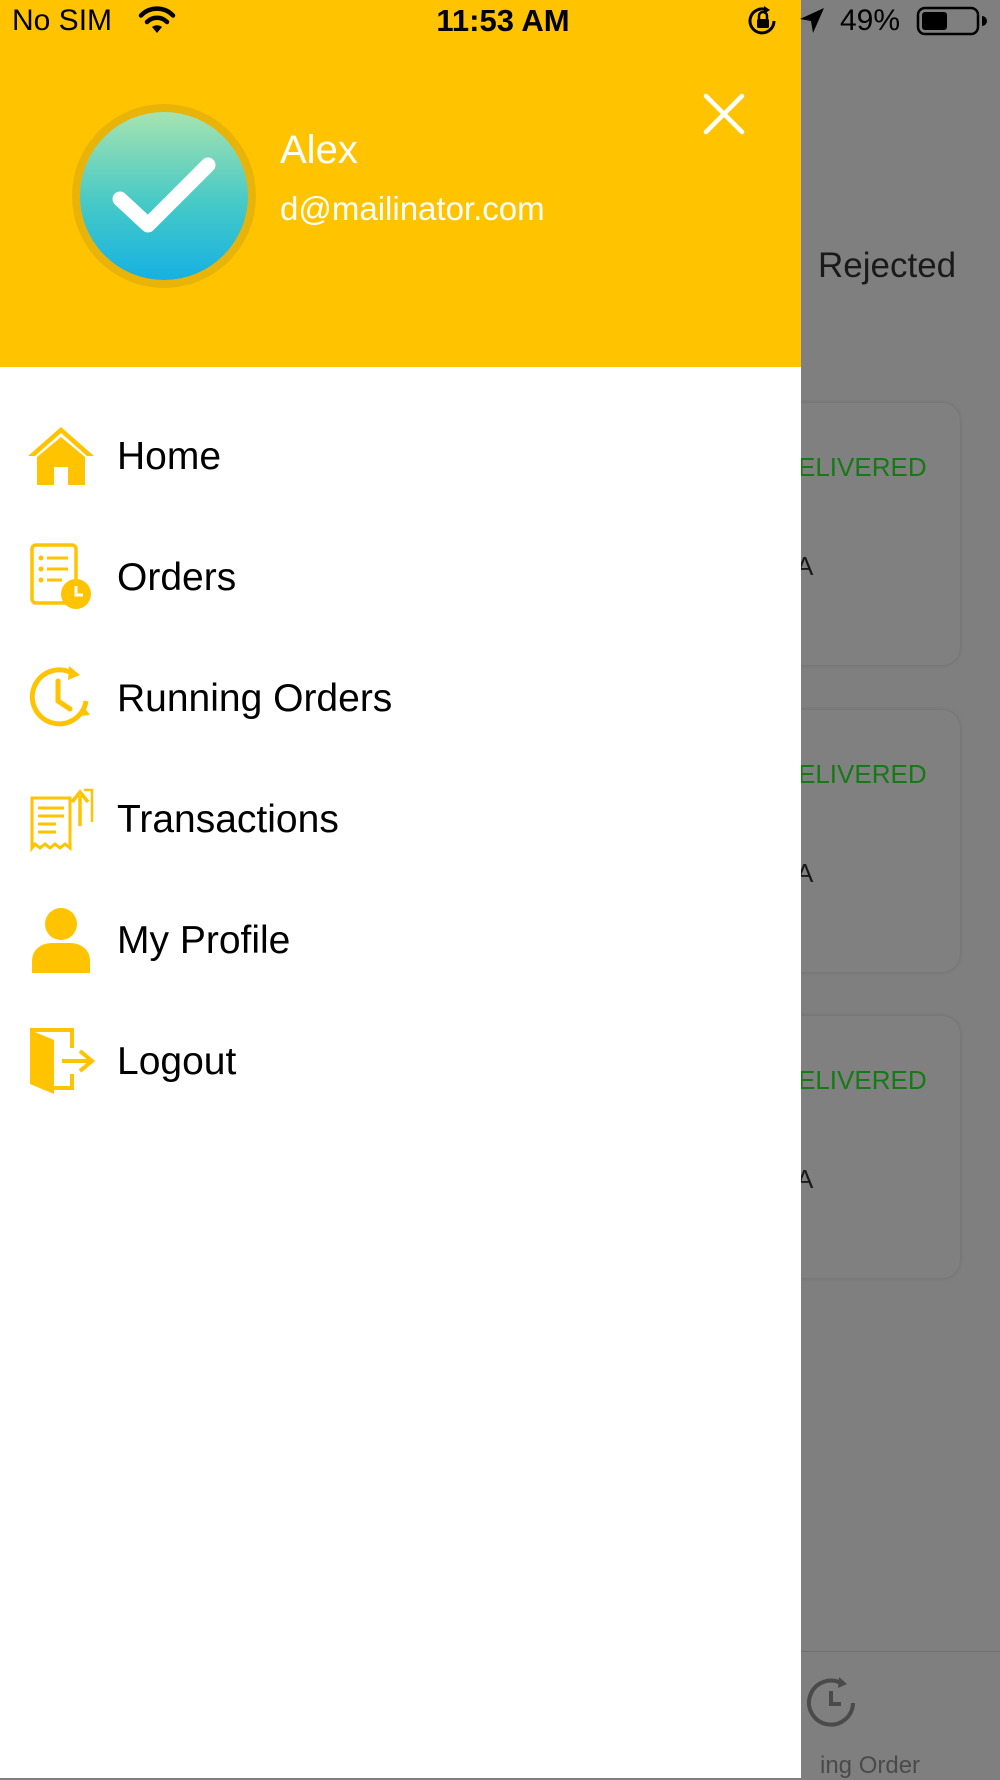  What do you see at coordinates (812, 23) in the screenshot?
I see `location-arrow-icon` at bounding box center [812, 23].